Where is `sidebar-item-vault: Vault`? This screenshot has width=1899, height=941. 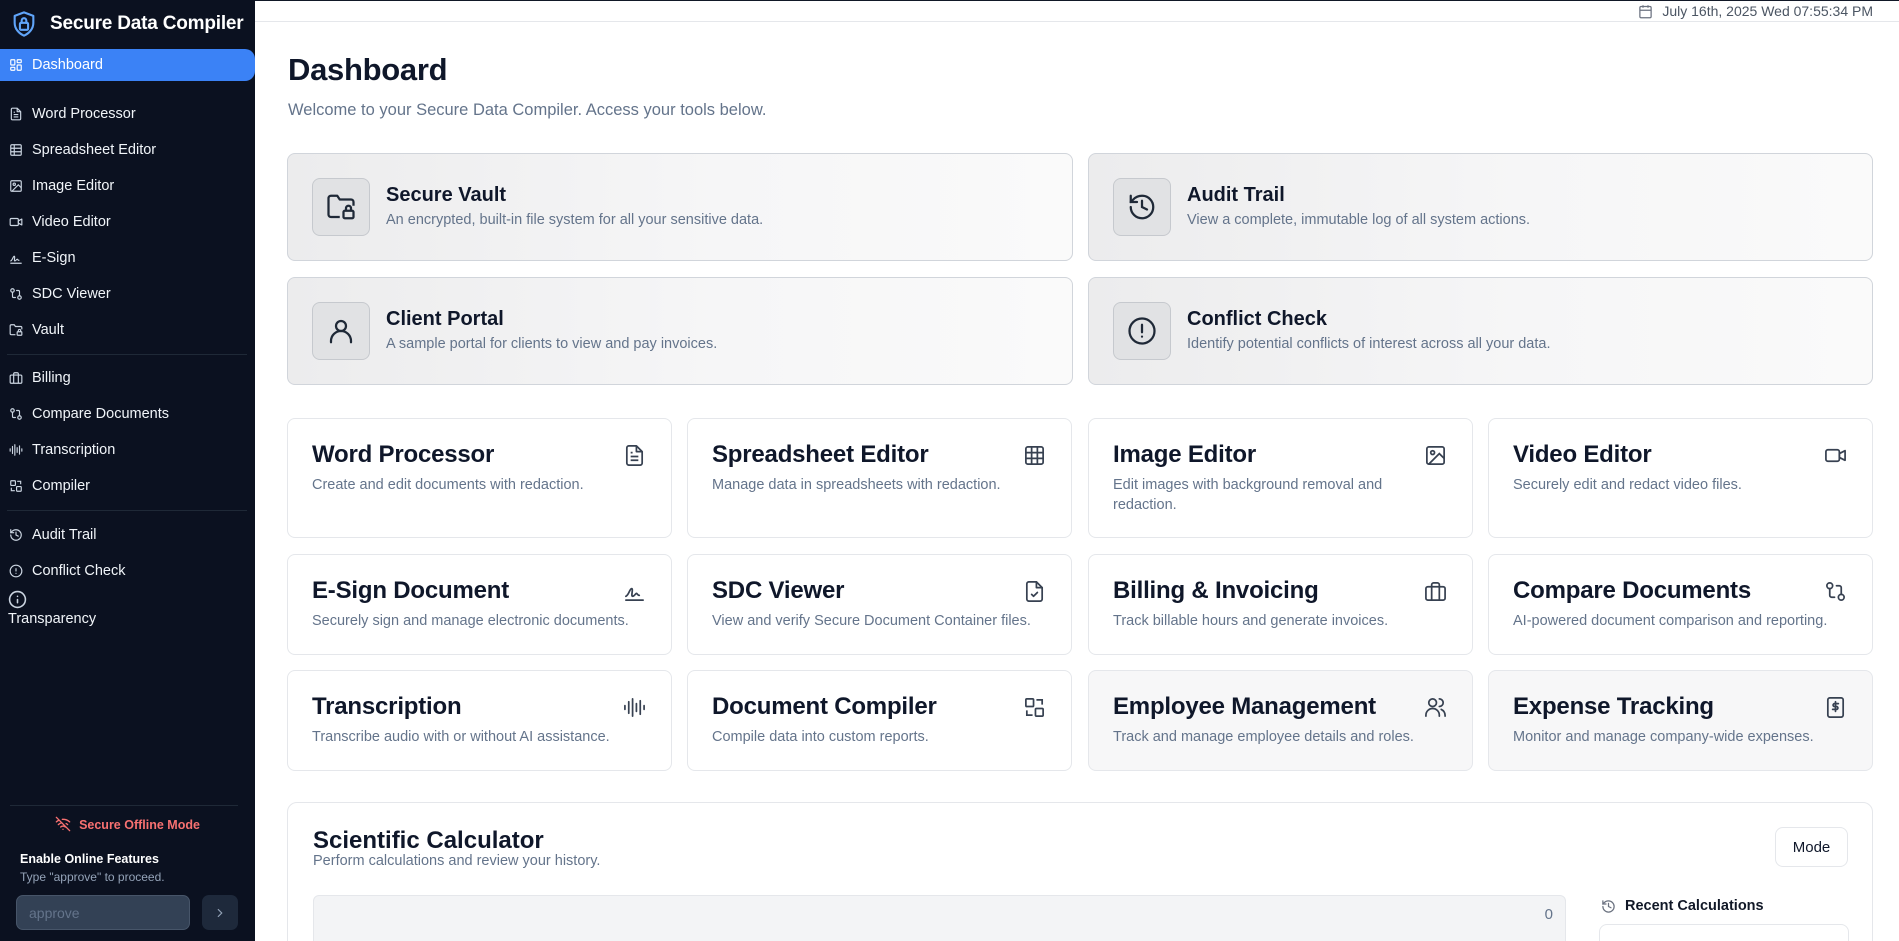
sidebar-item-vault: Vault is located at coordinates (127, 330).